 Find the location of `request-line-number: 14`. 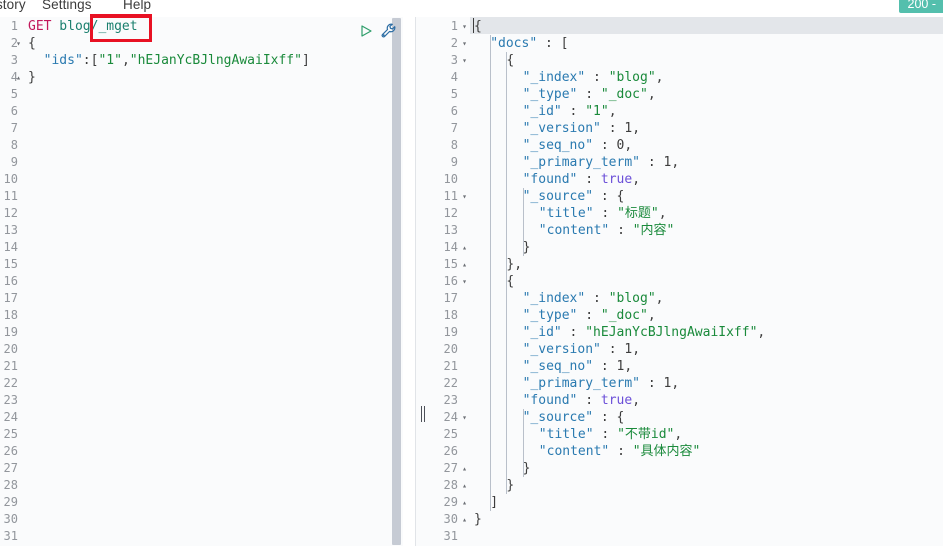

request-line-number: 14 is located at coordinates (10, 247).